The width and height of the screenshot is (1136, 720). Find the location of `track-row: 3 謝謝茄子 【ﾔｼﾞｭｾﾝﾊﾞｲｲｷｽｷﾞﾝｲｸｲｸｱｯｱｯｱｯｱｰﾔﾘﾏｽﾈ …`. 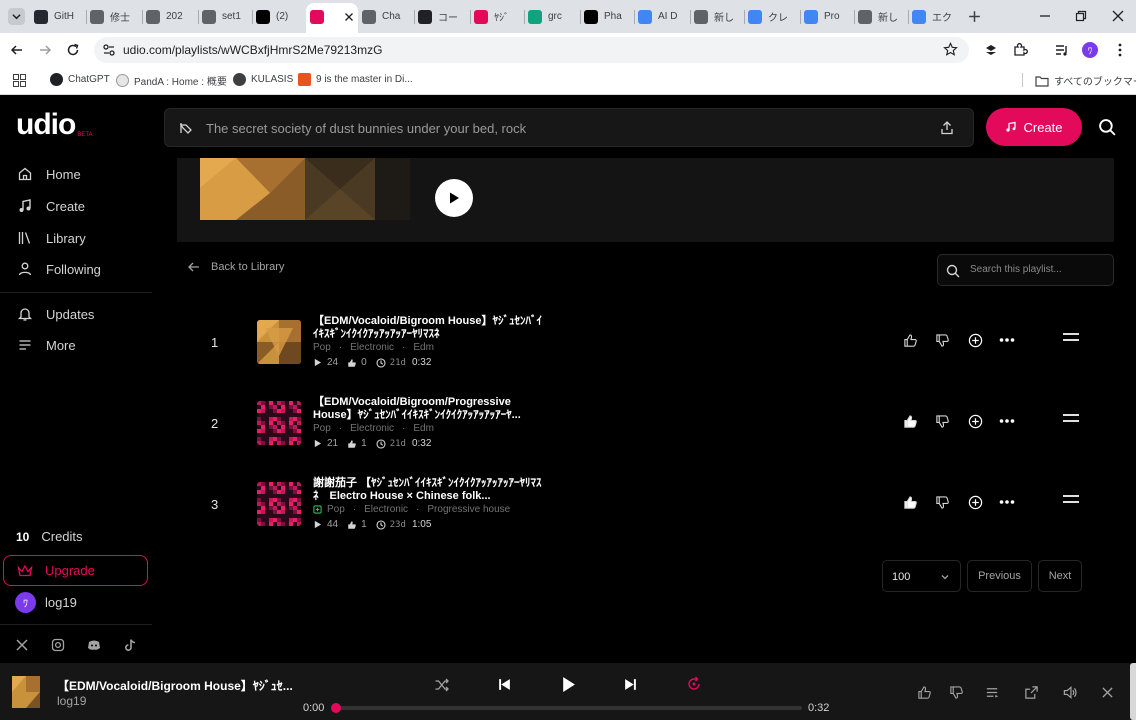

track-row: 3 謝謝茄子 【ﾔｼﾞｭｾﾝﾊﾞｲｲｷｽｷﾞﾝｲｸｲｸｱｯｱｯｱｯｱｰﾔﾘﾏｽﾈ … is located at coordinates (645, 499).